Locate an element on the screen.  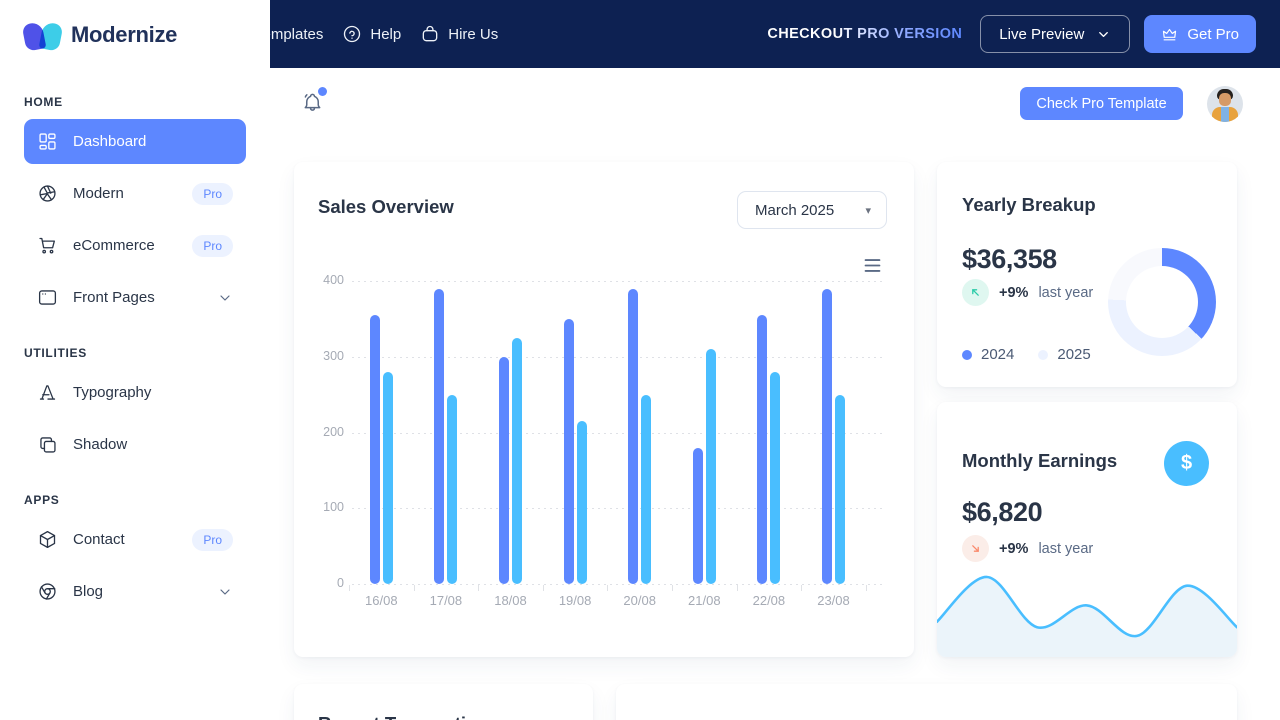
monthly-delta-value: +9% is located at coordinates (1014, 548).